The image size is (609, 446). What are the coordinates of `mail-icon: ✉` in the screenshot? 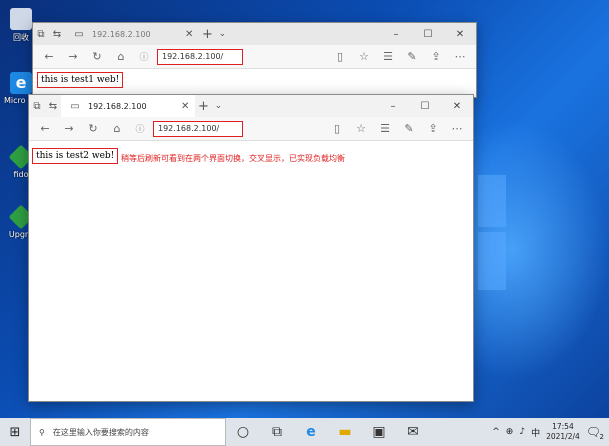 It's located at (413, 432).